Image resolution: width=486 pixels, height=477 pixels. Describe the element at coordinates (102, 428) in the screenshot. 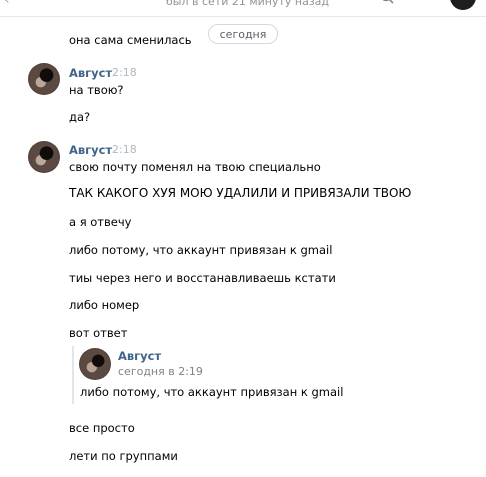

I see `message-text: все просто` at that location.